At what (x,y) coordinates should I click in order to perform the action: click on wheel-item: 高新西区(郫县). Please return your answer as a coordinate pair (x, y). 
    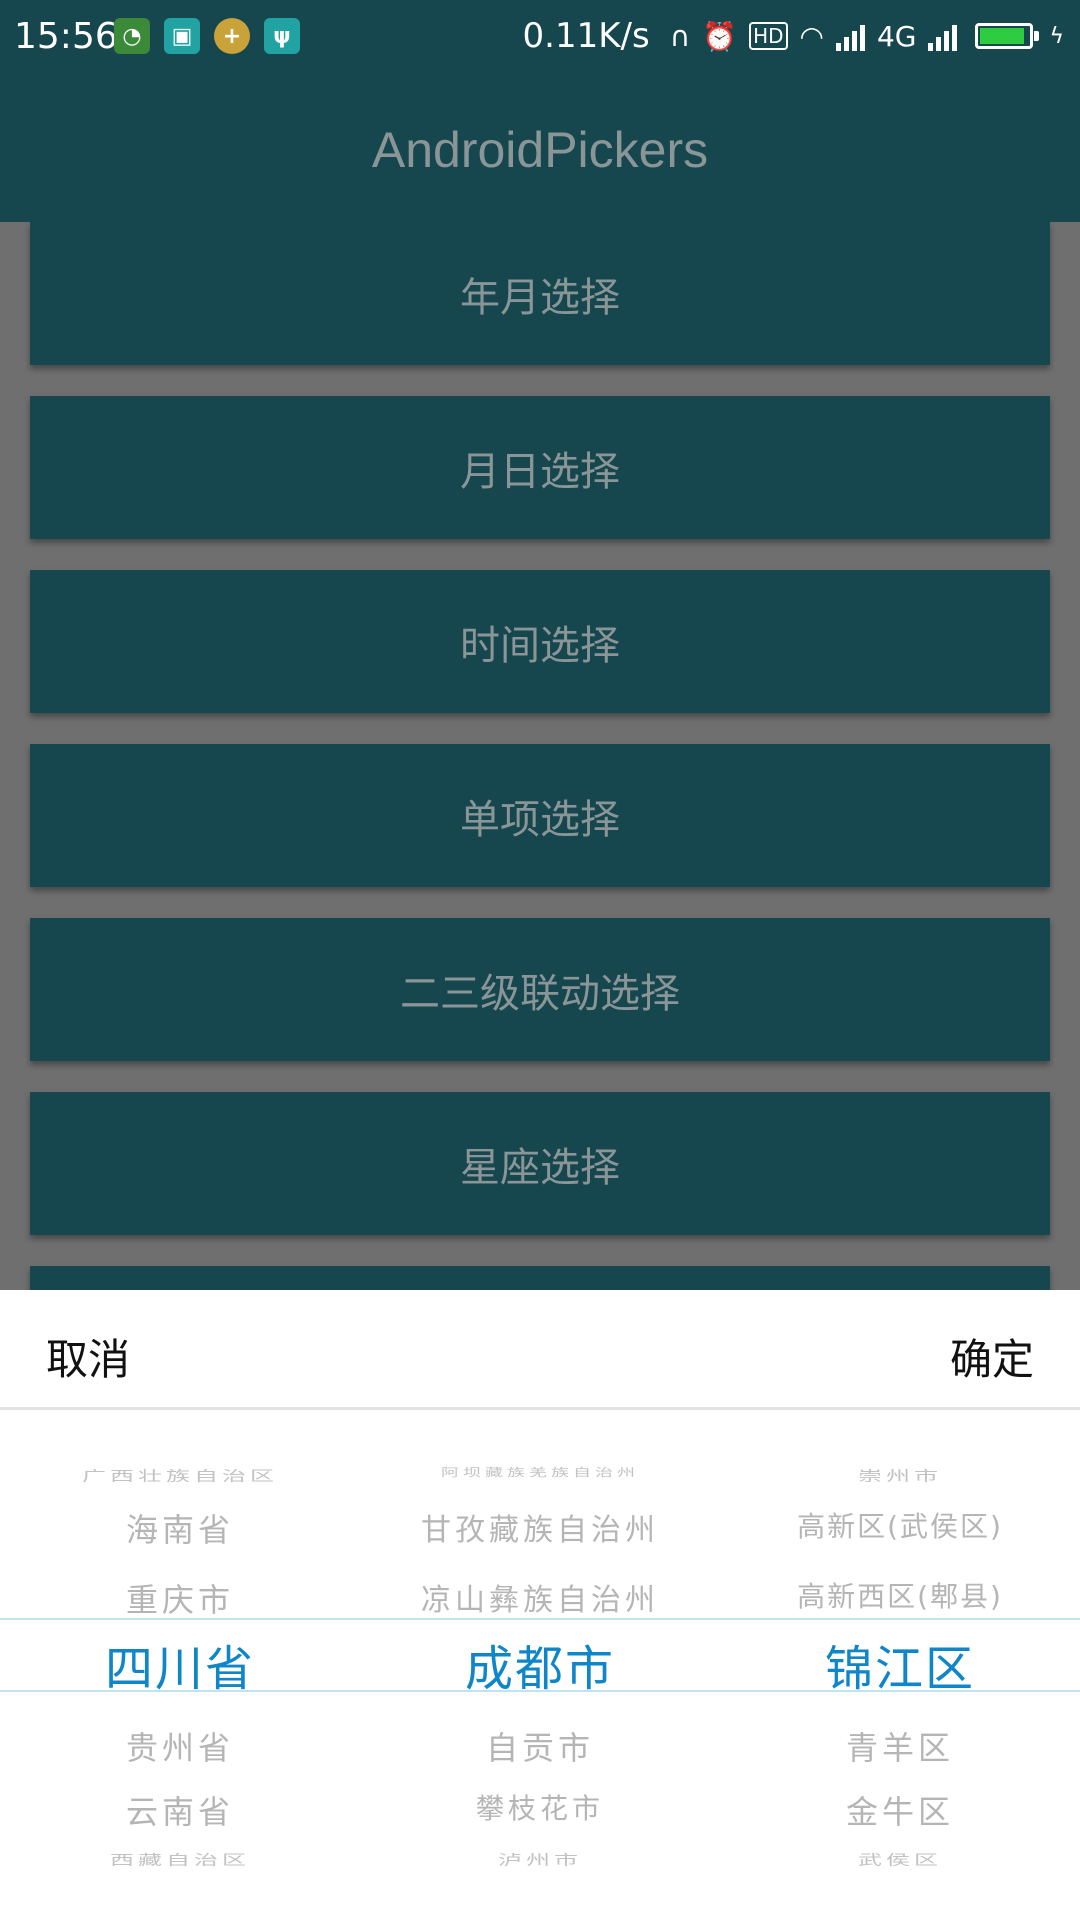
    Looking at the image, I should click on (900, 1596).